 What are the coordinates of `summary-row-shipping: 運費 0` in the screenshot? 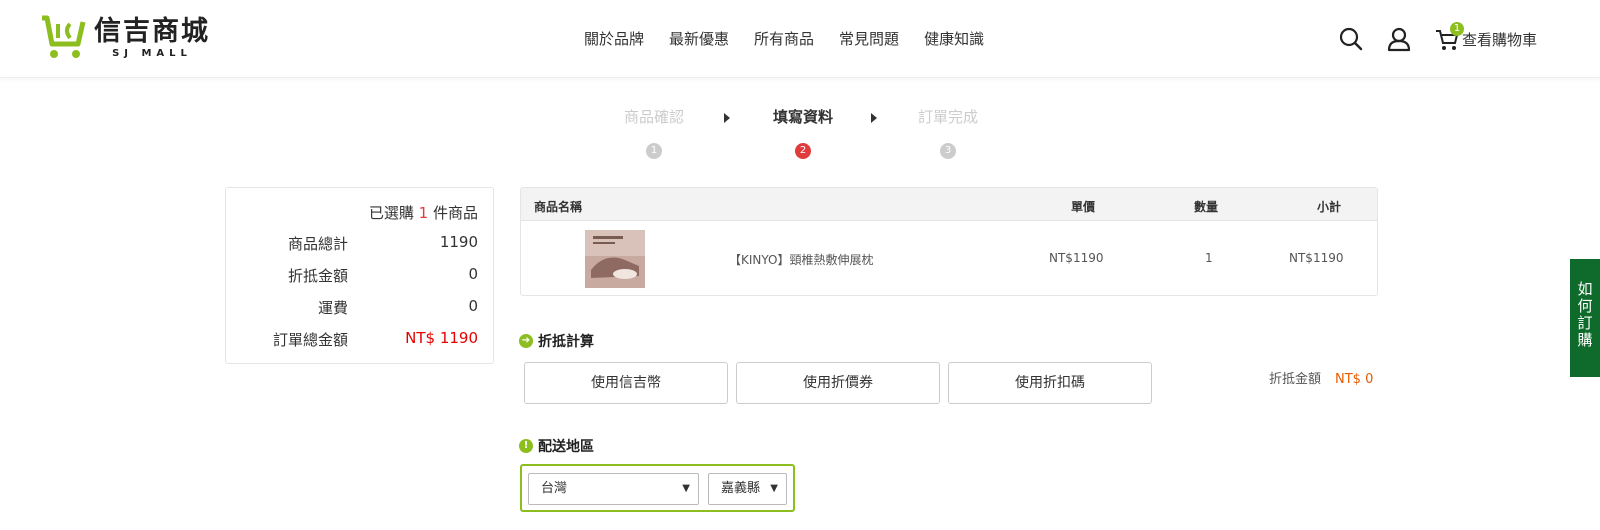 It's located at (359, 307).